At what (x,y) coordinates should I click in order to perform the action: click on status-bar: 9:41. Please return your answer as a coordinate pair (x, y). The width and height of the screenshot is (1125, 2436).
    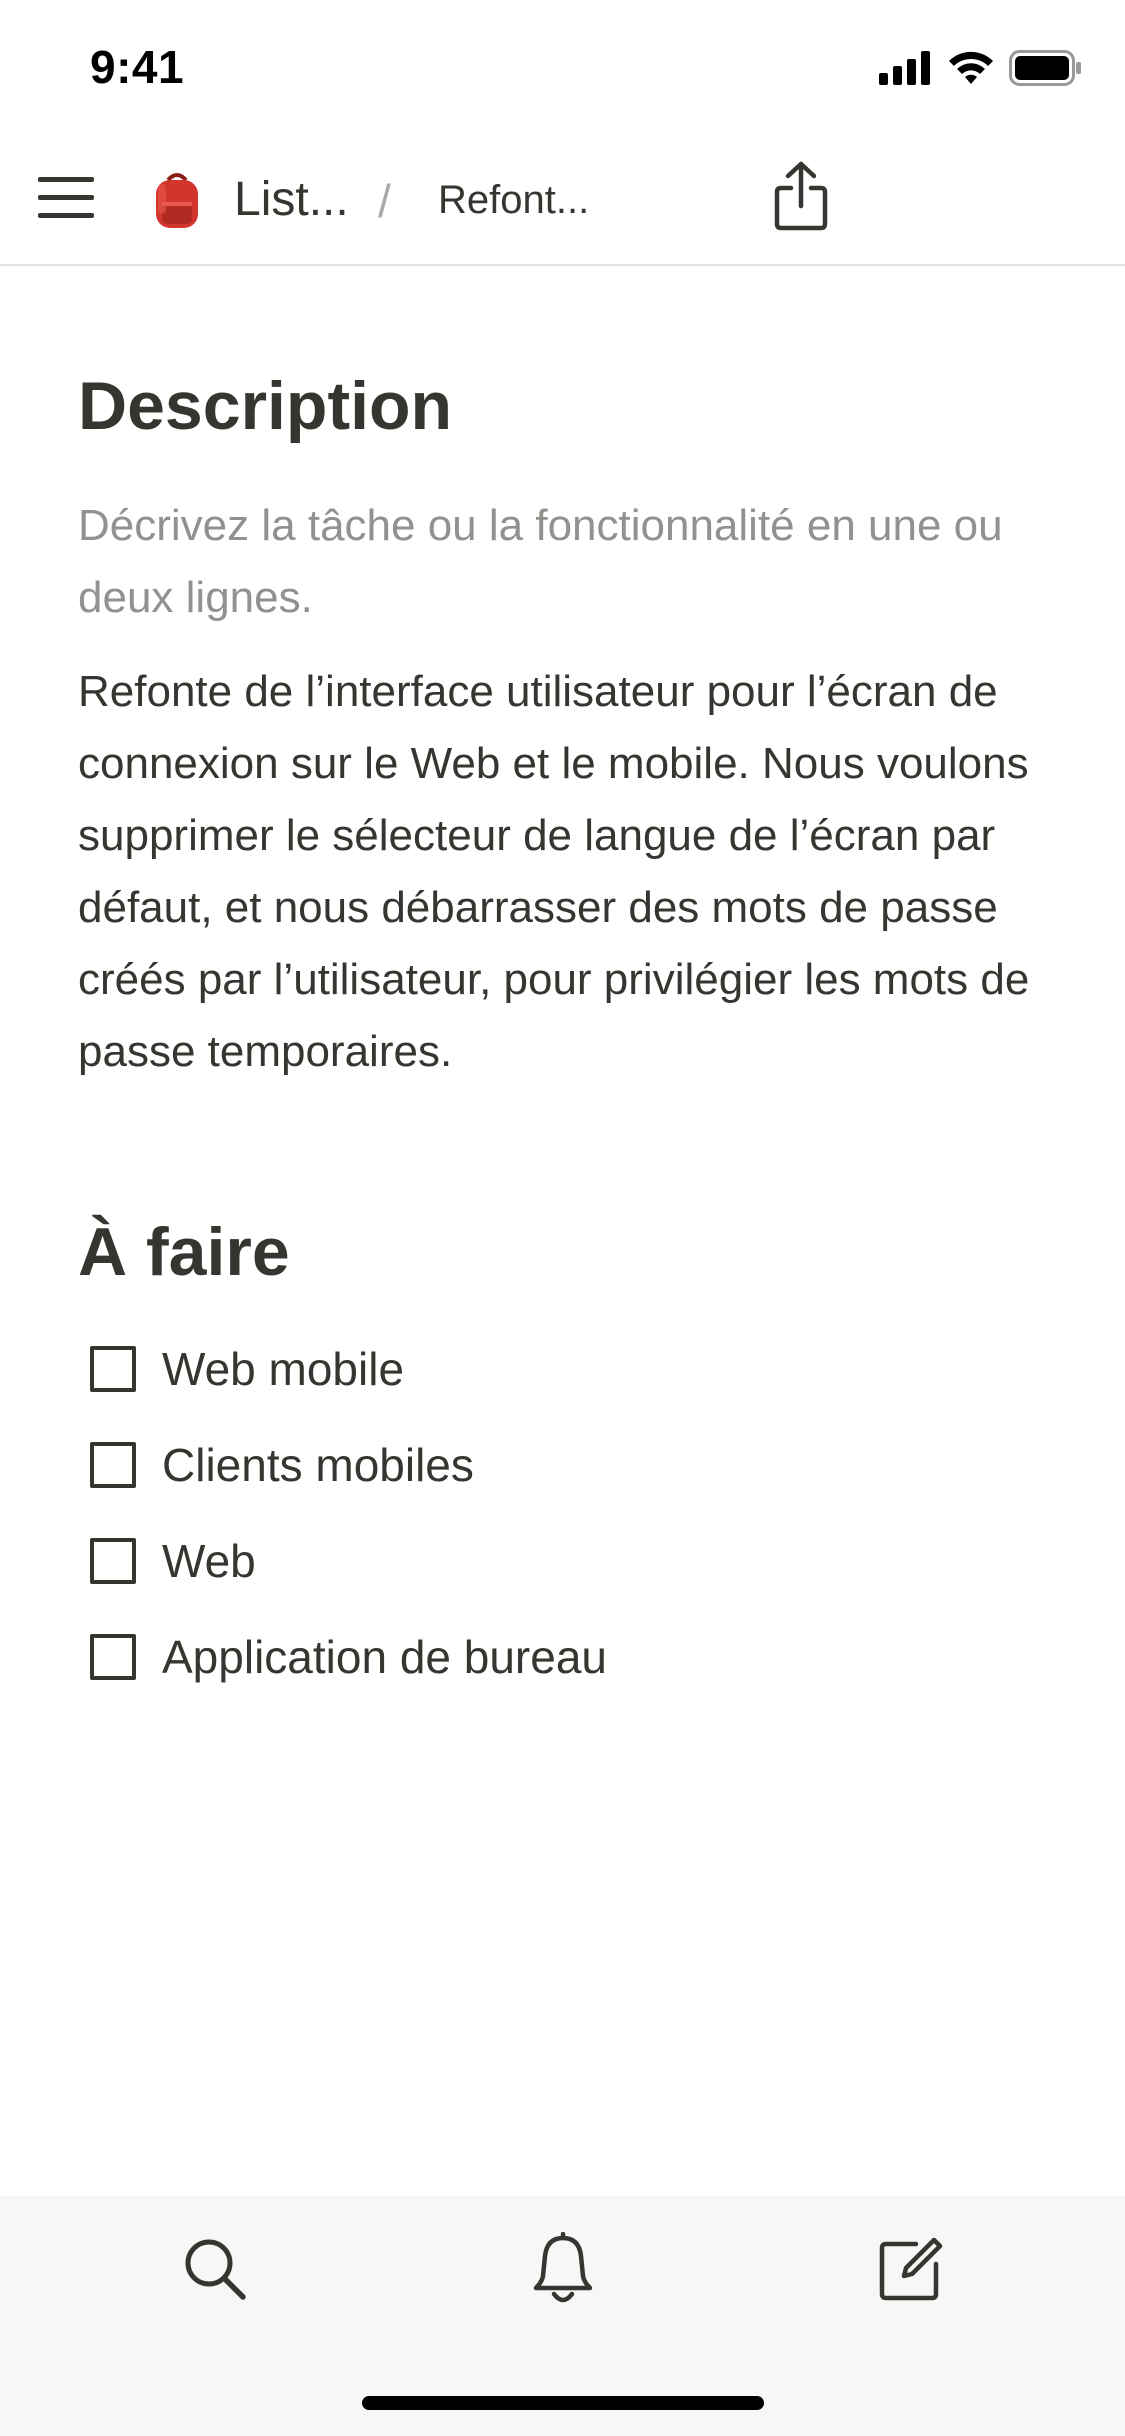
    Looking at the image, I should click on (562, 66).